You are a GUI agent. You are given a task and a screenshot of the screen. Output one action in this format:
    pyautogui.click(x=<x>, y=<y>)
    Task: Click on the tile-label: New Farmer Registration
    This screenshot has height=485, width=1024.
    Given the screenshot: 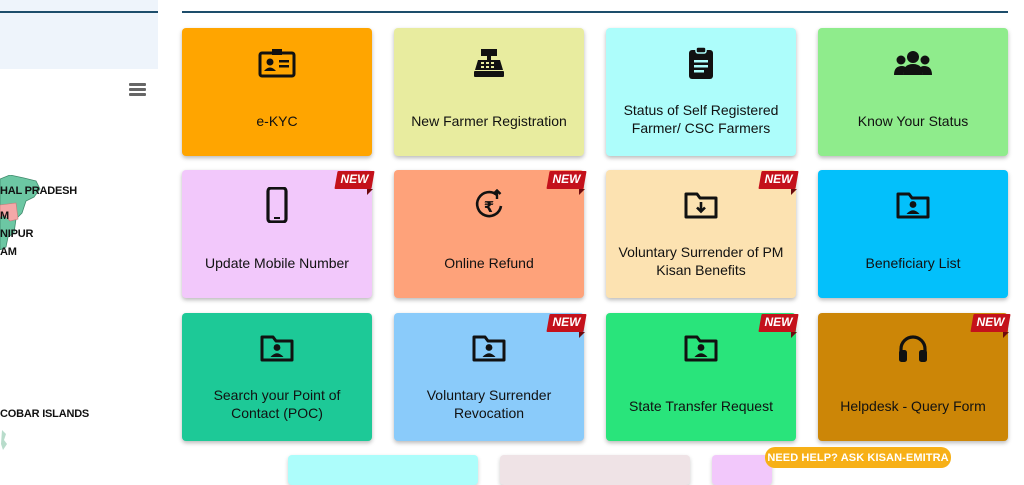 What is the action you would take?
    pyautogui.click(x=489, y=121)
    